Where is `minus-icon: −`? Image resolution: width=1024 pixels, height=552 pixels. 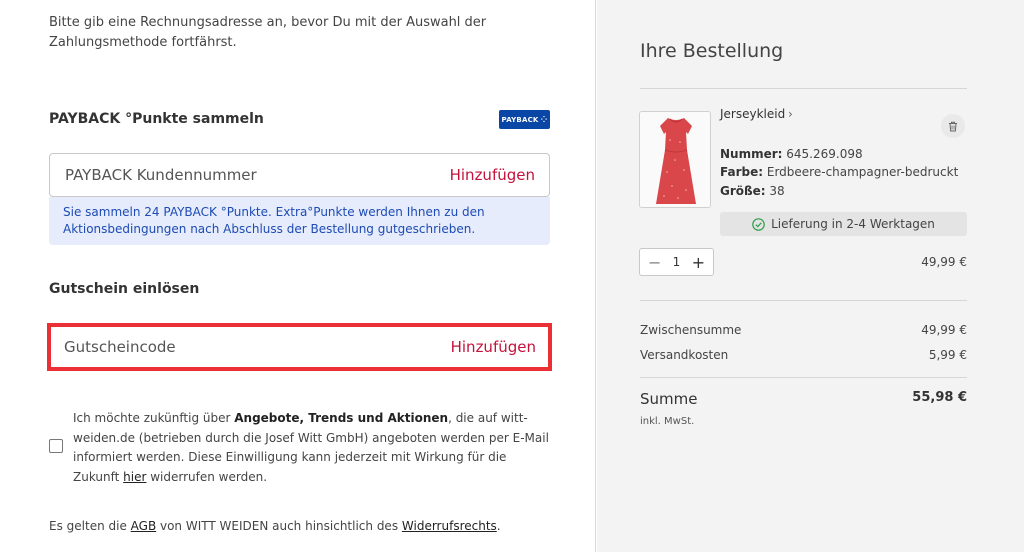 minus-icon: − is located at coordinates (654, 262).